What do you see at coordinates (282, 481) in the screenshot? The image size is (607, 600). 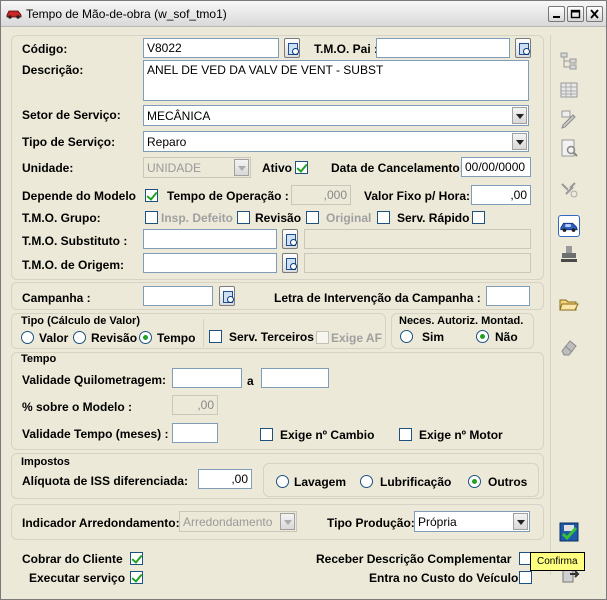 I see `radio-lavagem` at bounding box center [282, 481].